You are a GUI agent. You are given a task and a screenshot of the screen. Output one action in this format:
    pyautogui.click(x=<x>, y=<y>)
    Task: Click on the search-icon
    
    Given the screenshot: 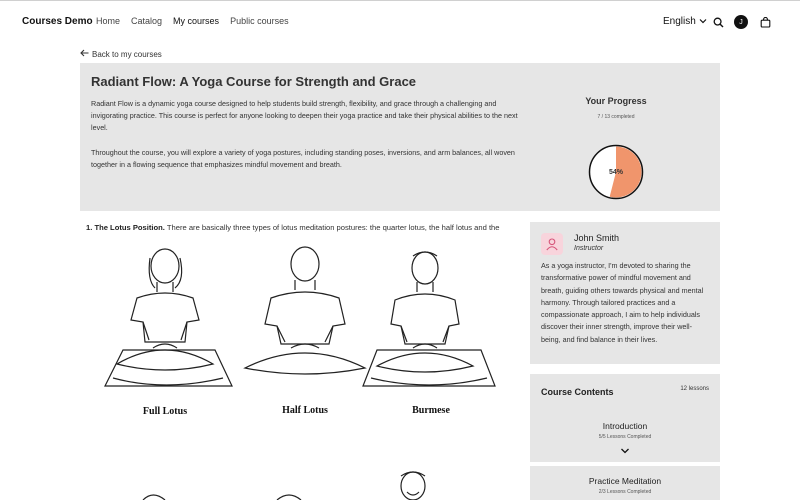 What is the action you would take?
    pyautogui.click(x=718, y=22)
    